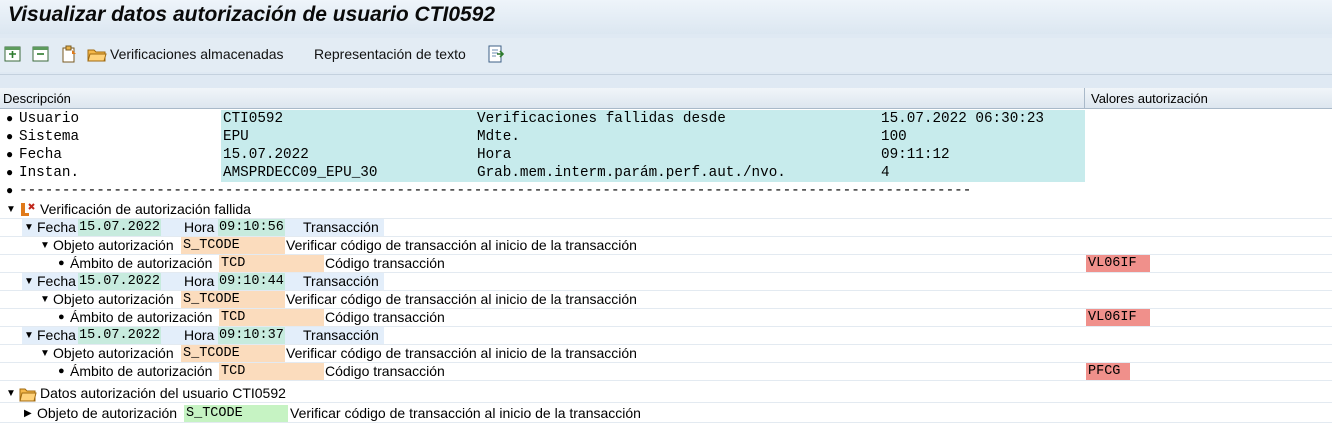 Image resolution: width=1332 pixels, height=439 pixels. What do you see at coordinates (163, 393) in the screenshot?
I see `node-title: Datos autorización del usuario CTI0592` at bounding box center [163, 393].